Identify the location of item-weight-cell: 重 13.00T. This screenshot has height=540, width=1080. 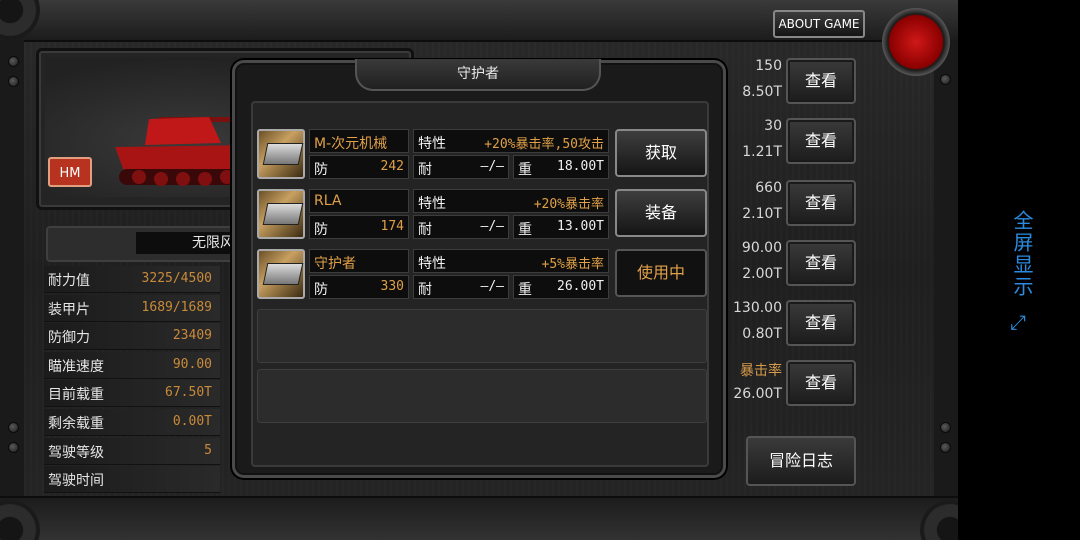
(561, 227).